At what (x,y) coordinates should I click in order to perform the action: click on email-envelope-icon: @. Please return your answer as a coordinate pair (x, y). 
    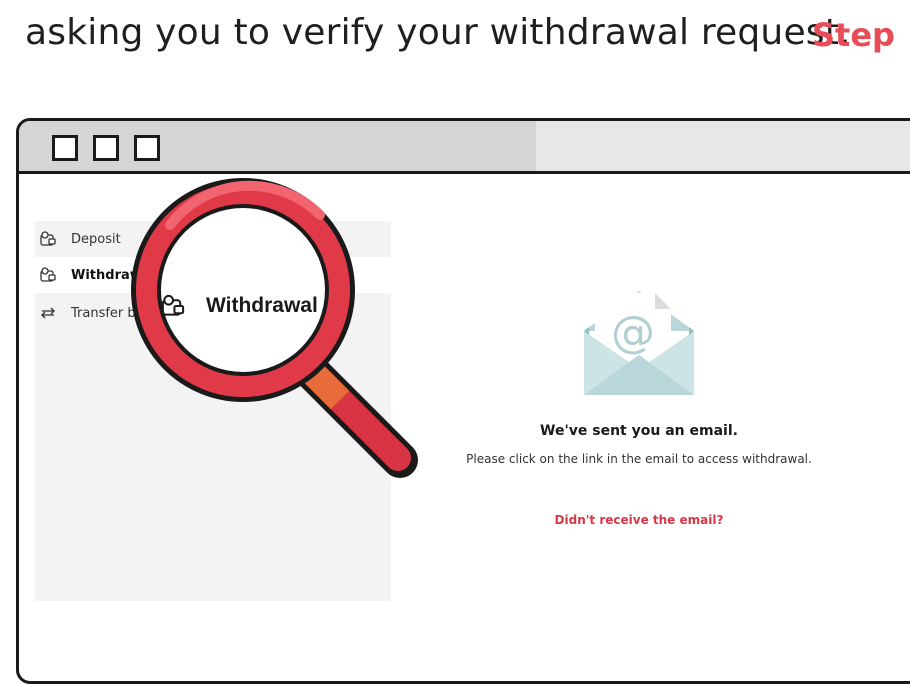
    Looking at the image, I should click on (639, 343).